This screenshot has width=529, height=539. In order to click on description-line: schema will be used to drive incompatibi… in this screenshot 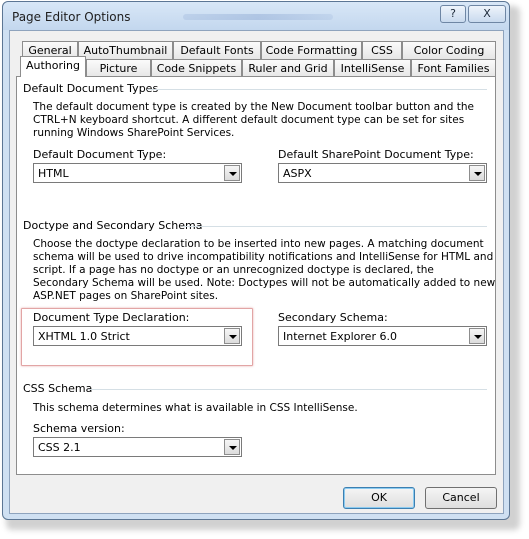, I will do `click(263, 257)`.